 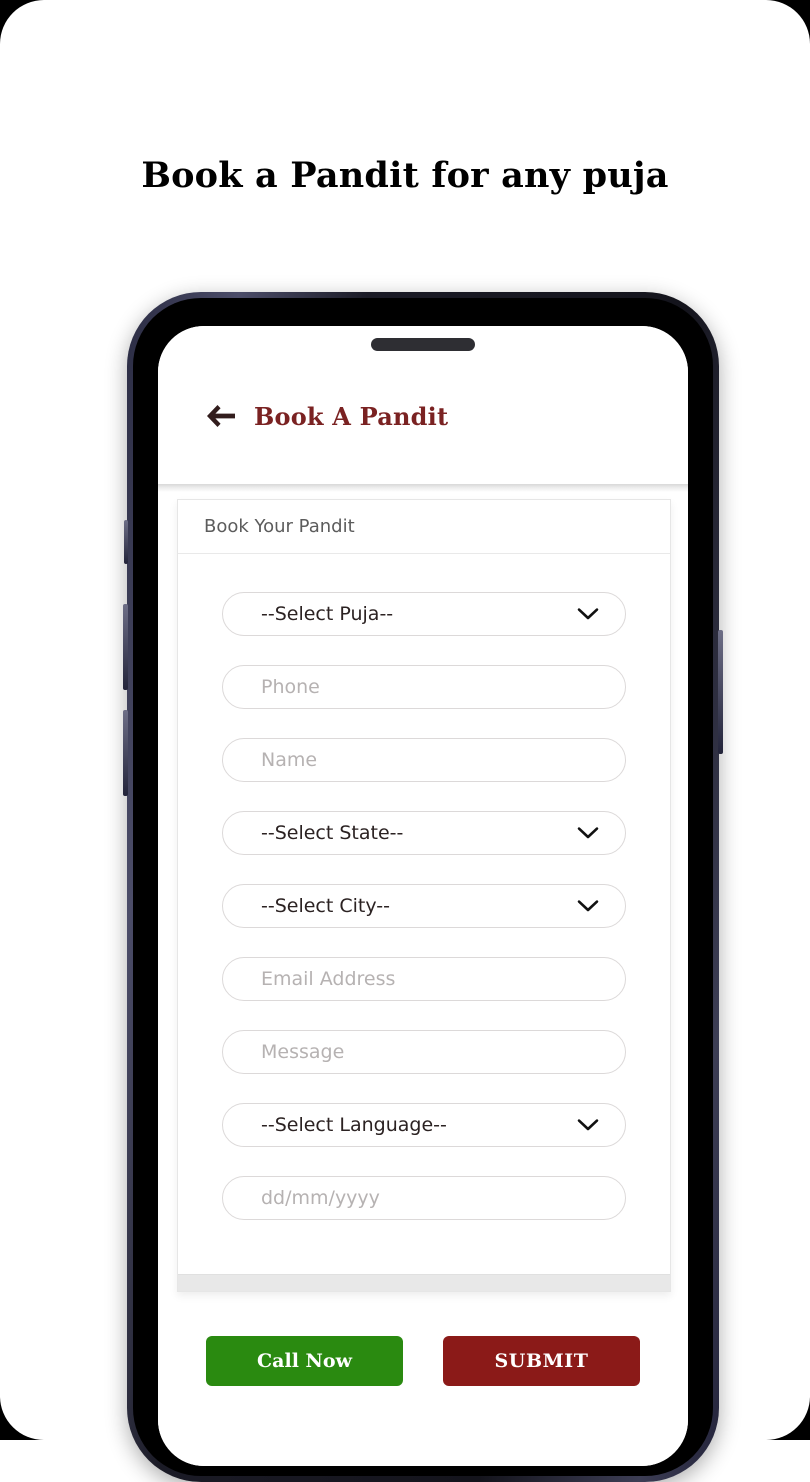 I want to click on email-field: Email Address, so click(x=424, y=979).